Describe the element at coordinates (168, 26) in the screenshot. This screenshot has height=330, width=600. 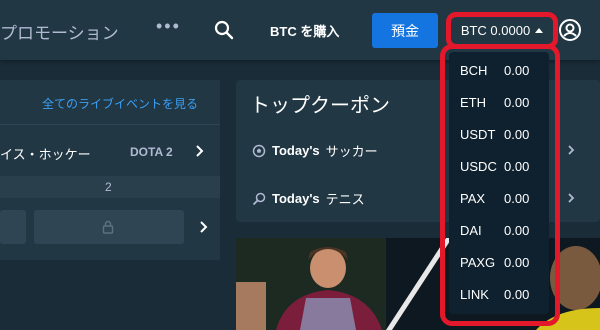
I see `more-menu-button: •••` at that location.